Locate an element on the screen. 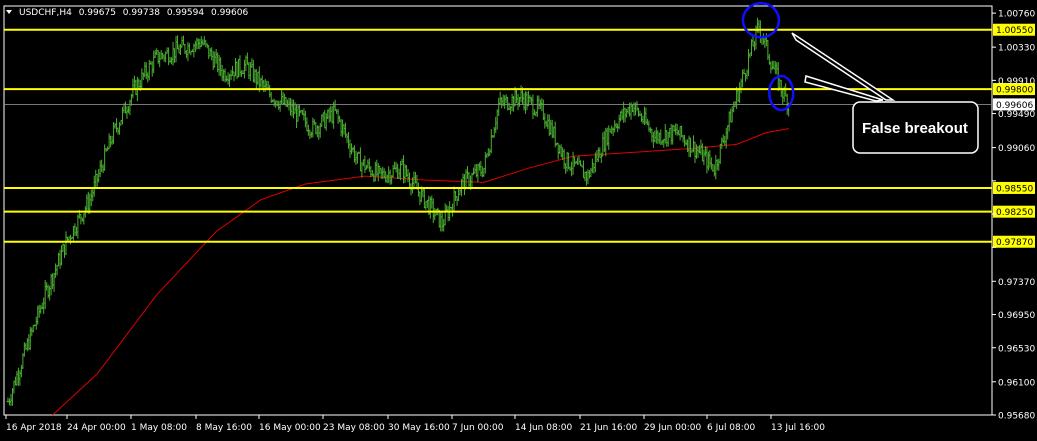 The width and height of the screenshot is (1037, 441). x-tick-label: 13 Jul 16:00 is located at coordinates (798, 428).